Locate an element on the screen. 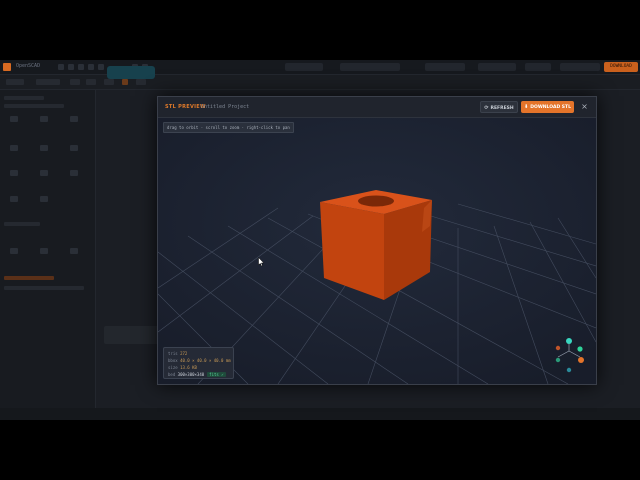 This screenshot has height=480, width=640. axis-neg-y-handle is located at coordinates (569, 370).